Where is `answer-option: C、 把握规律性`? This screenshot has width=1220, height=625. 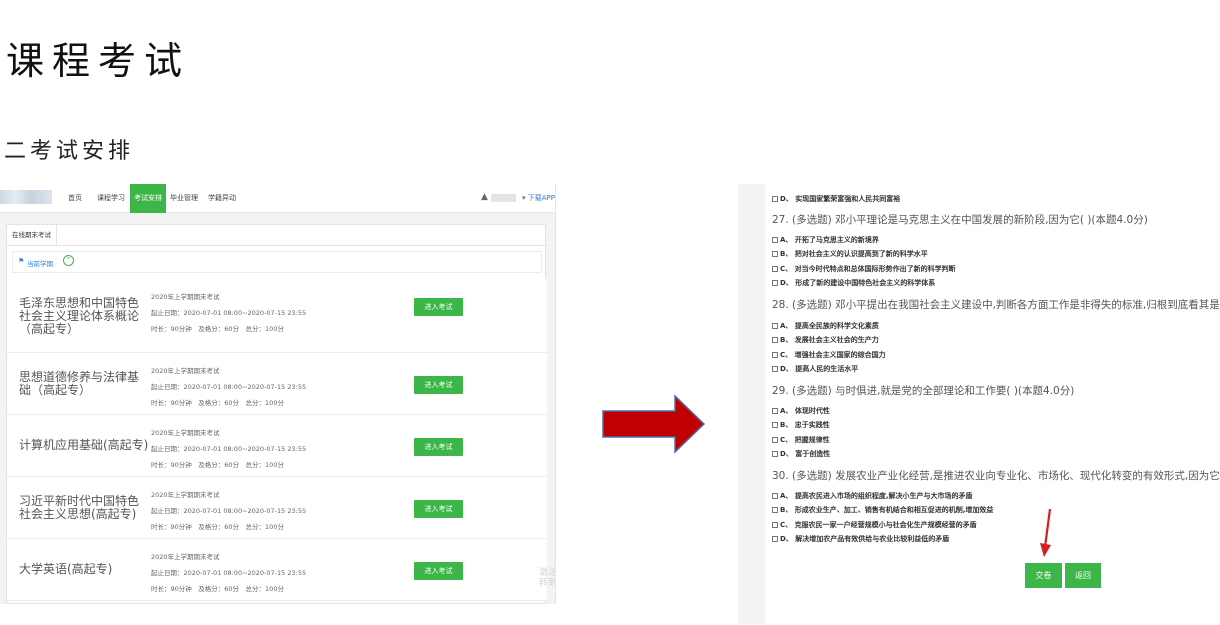
answer-option: C、 把握规律性 is located at coordinates (801, 440).